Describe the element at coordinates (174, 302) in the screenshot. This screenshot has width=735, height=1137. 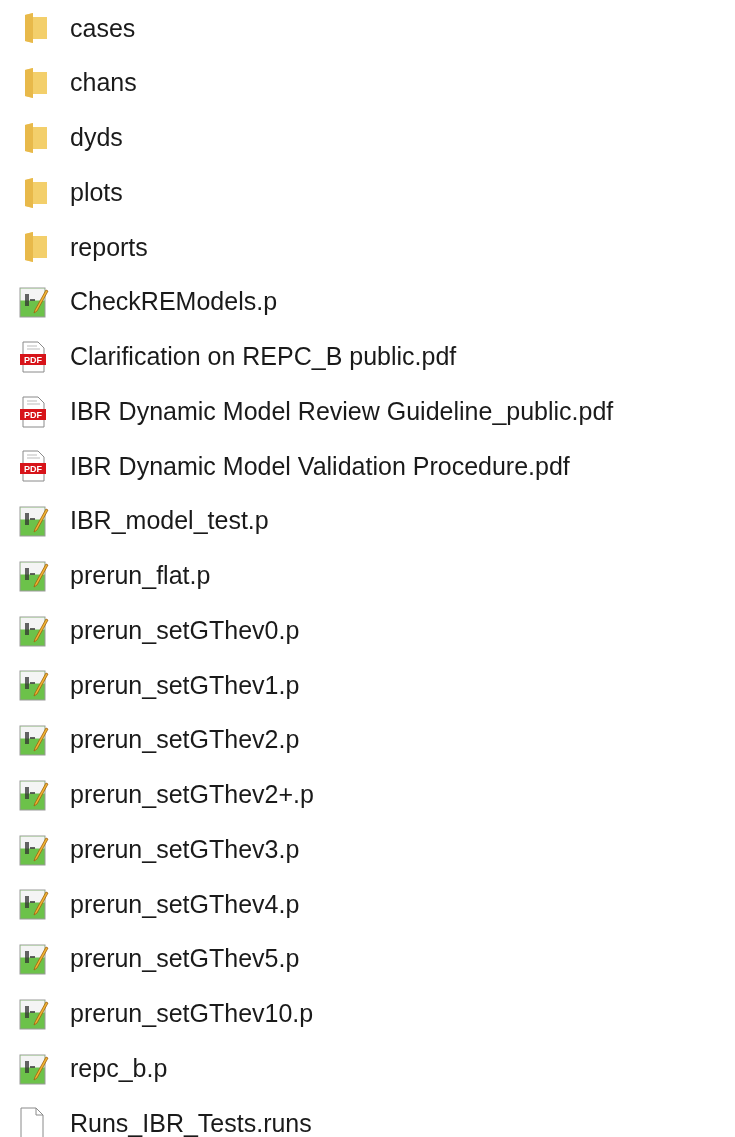
I see `file-name: CheckREModels.p` at that location.